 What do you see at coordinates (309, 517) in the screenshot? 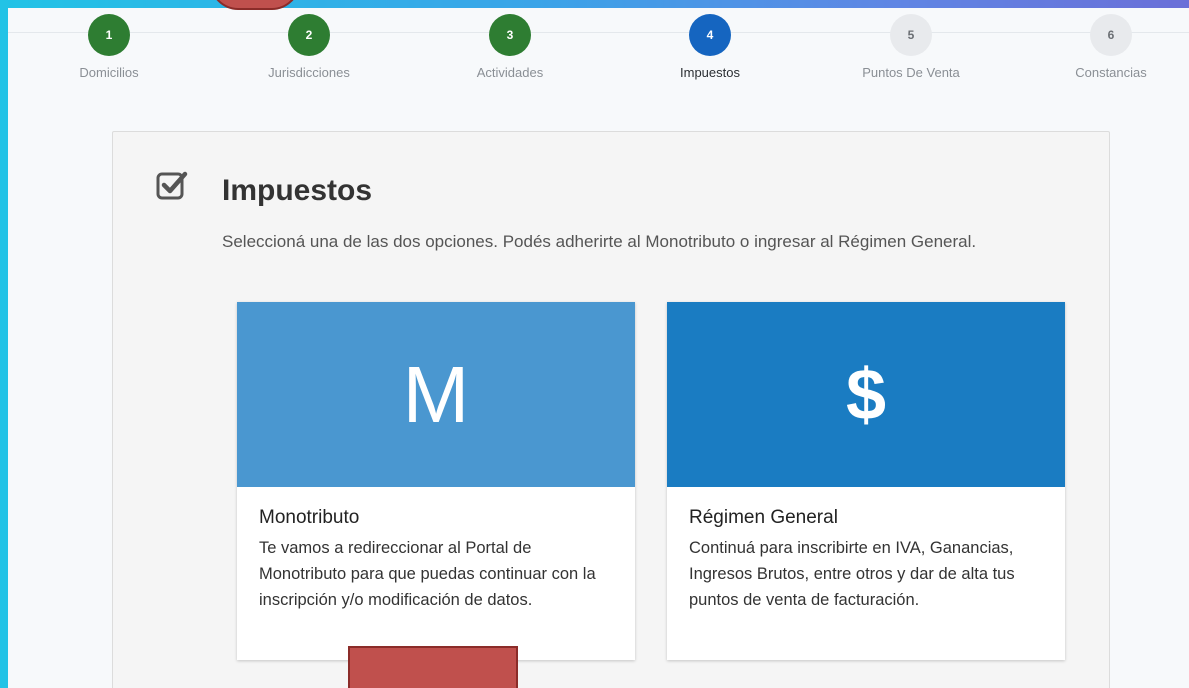
I see `card-title: Monotributo` at bounding box center [309, 517].